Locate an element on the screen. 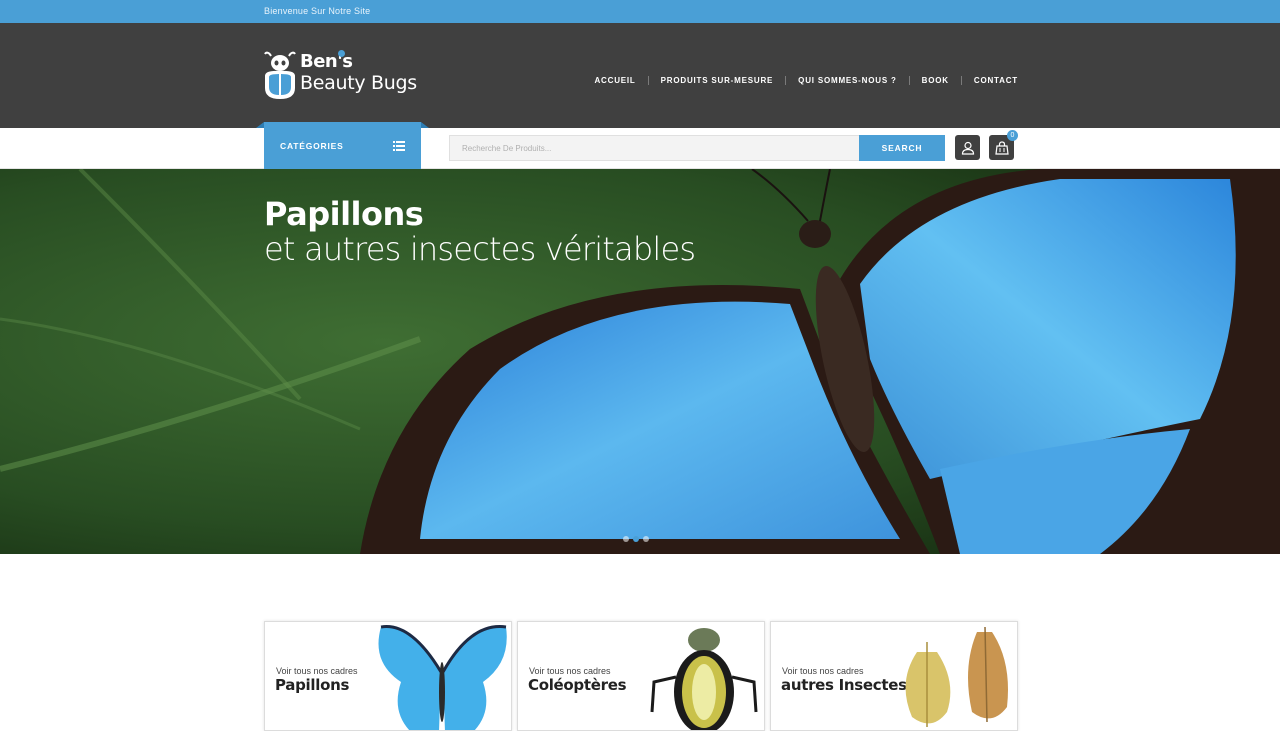  beetle-image is located at coordinates (704, 679).